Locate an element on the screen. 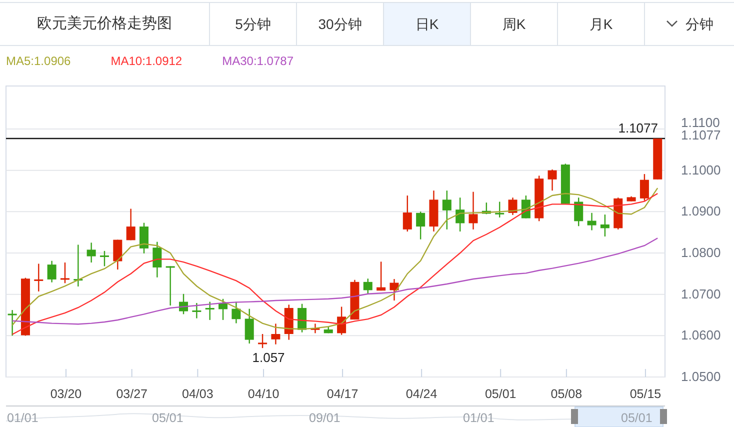 Image resolution: width=734 pixels, height=427 pixels. interval-tab: 日K is located at coordinates (427, 24).